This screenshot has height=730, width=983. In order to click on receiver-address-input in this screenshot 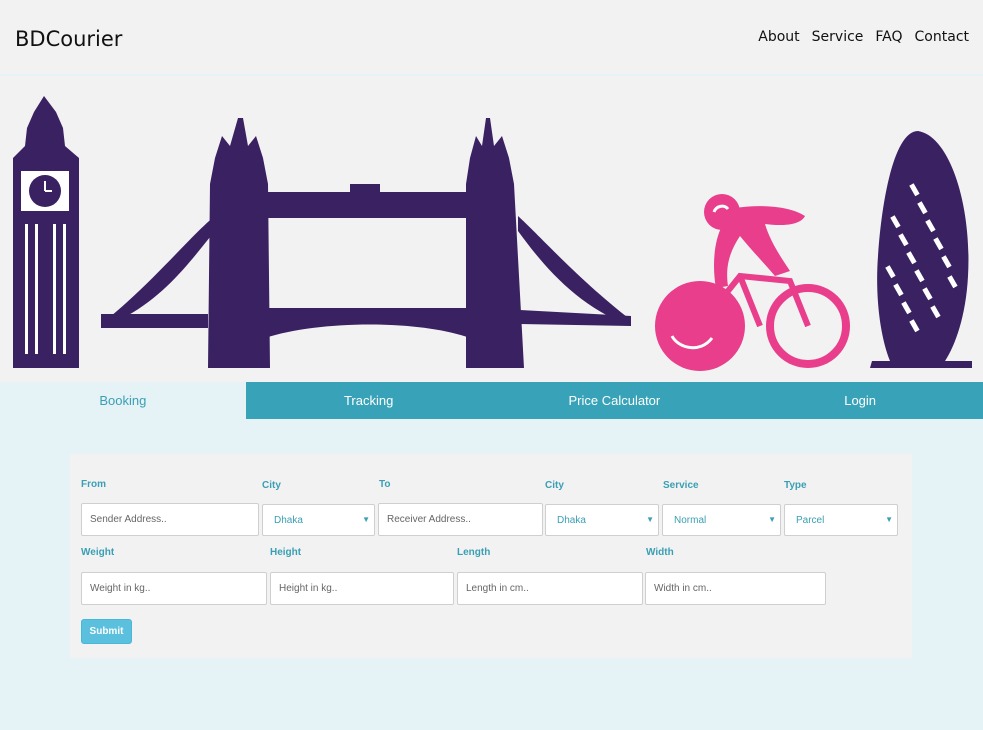, I will do `click(460, 519)`.